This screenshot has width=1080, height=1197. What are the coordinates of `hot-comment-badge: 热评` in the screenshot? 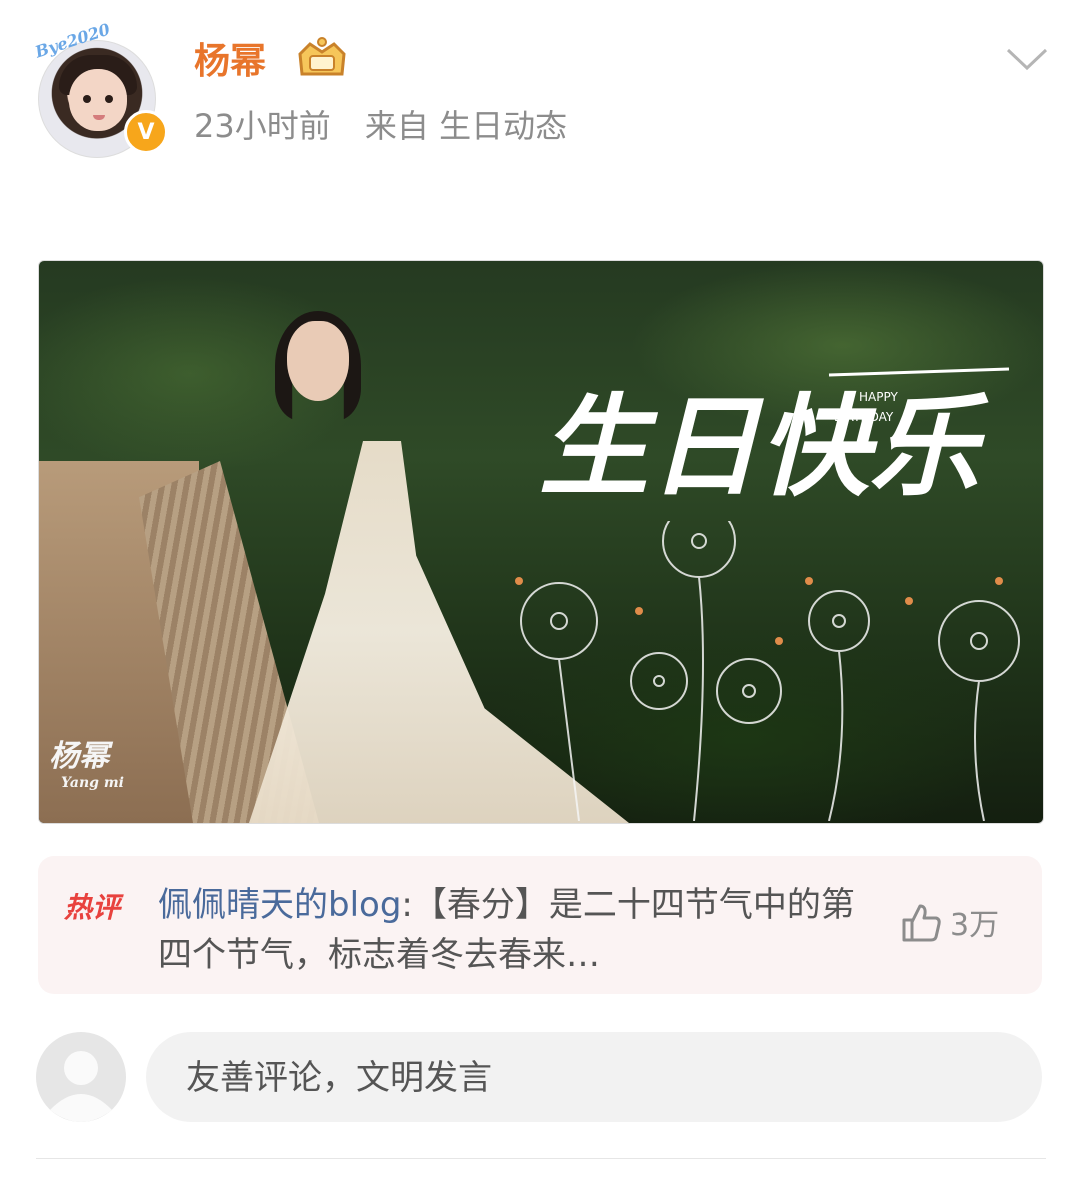 It's located at (92, 907).